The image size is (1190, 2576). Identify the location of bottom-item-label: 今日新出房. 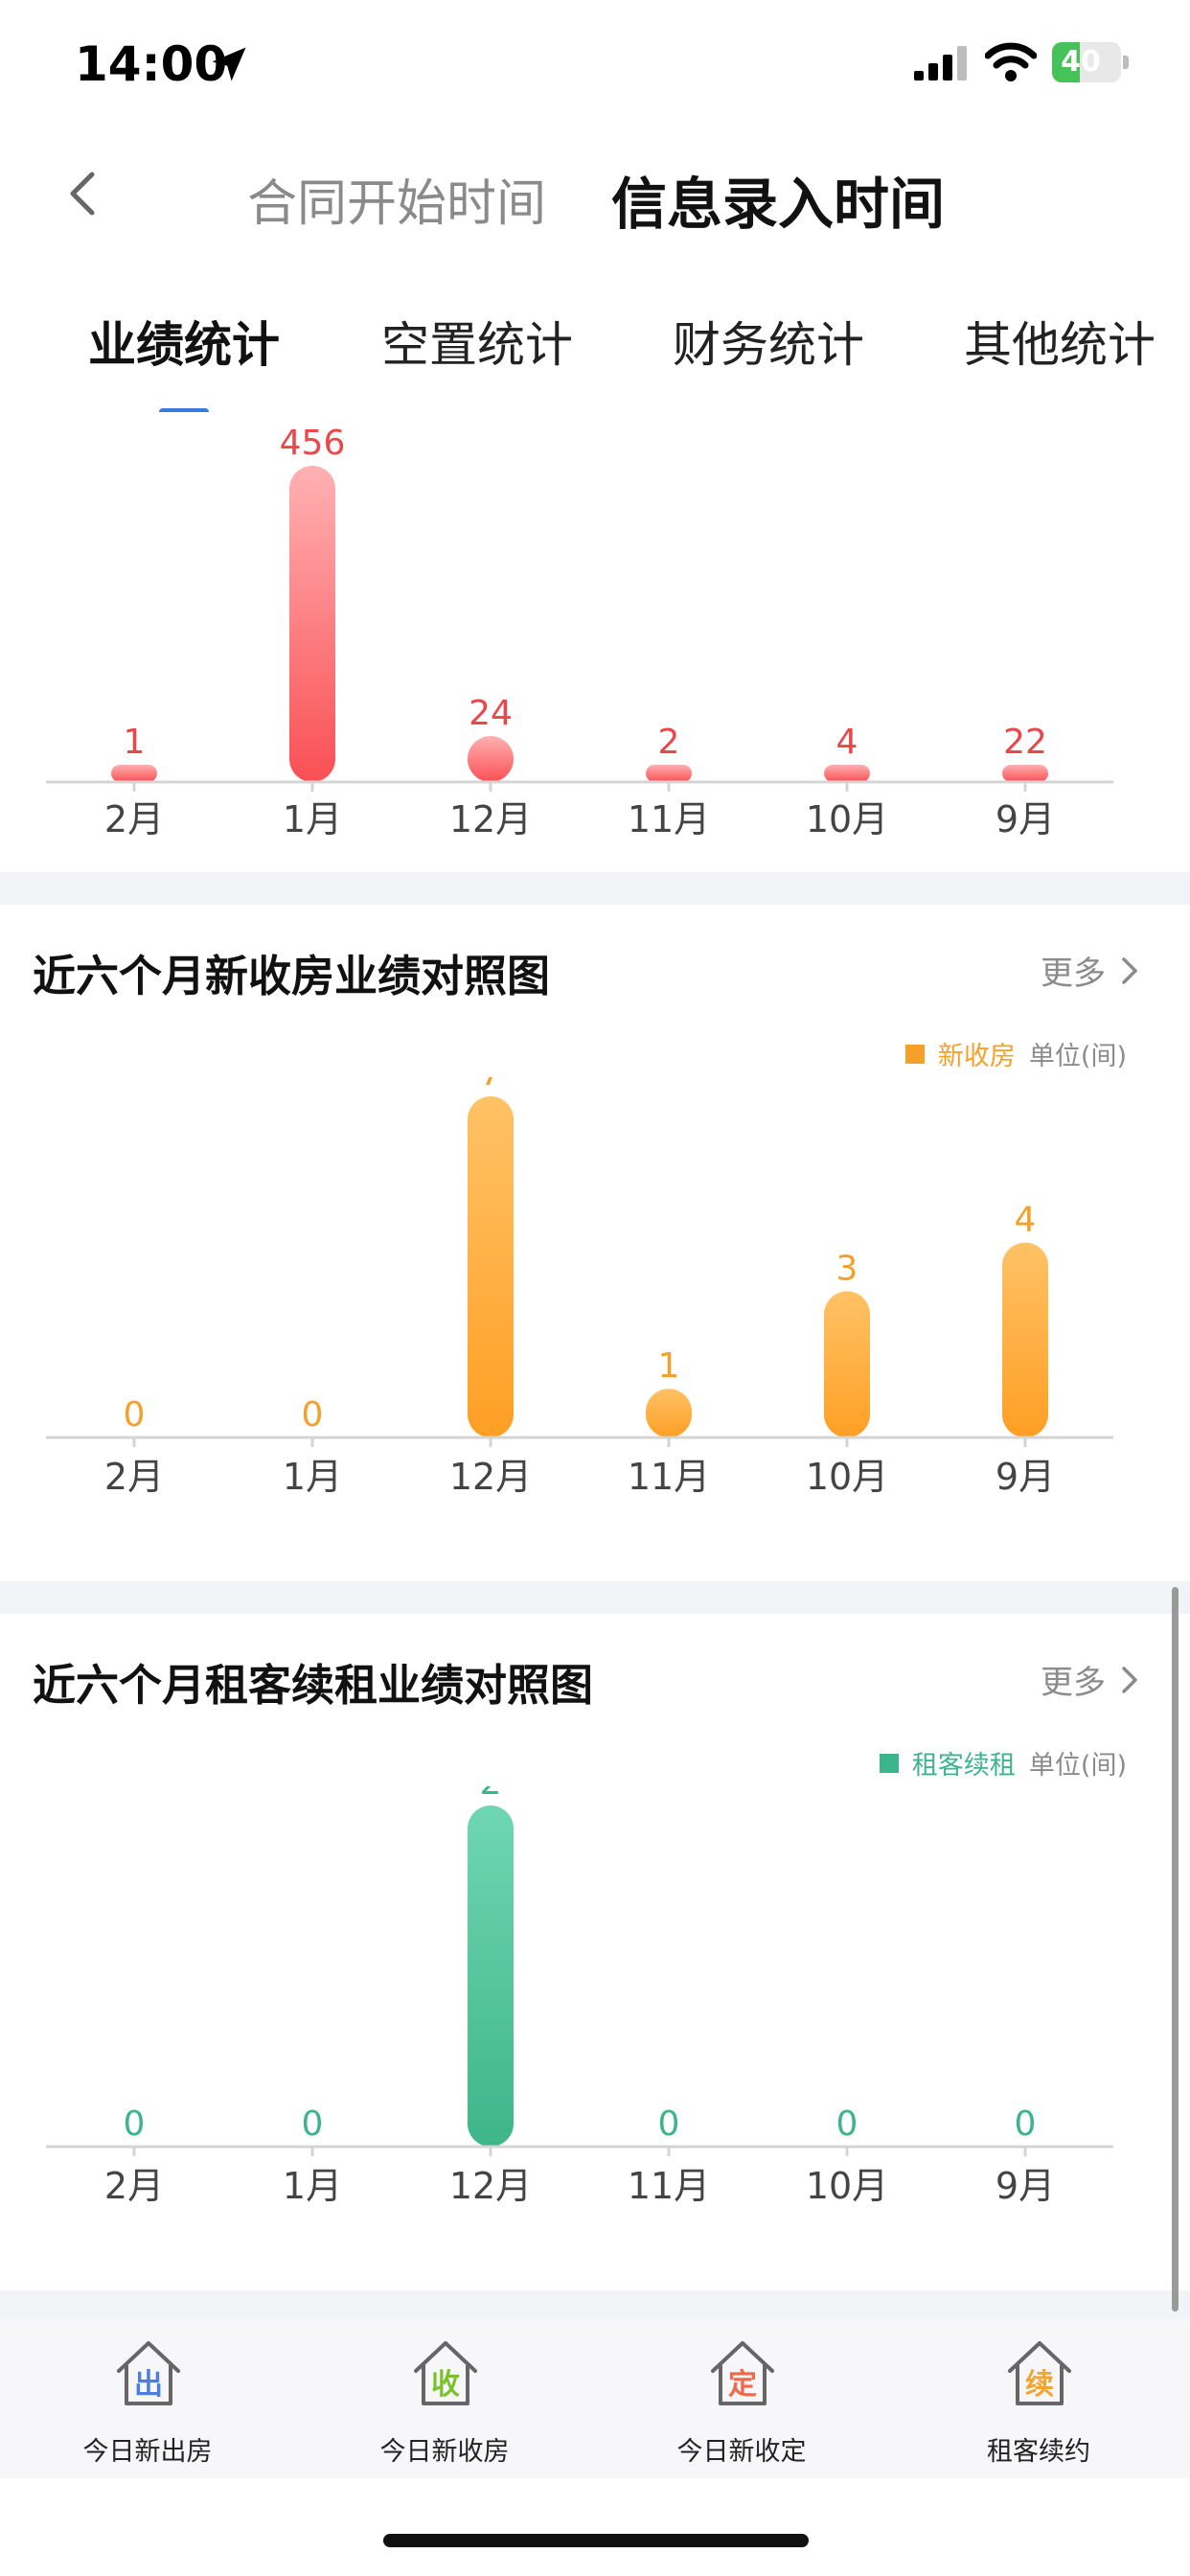
(148, 2452).